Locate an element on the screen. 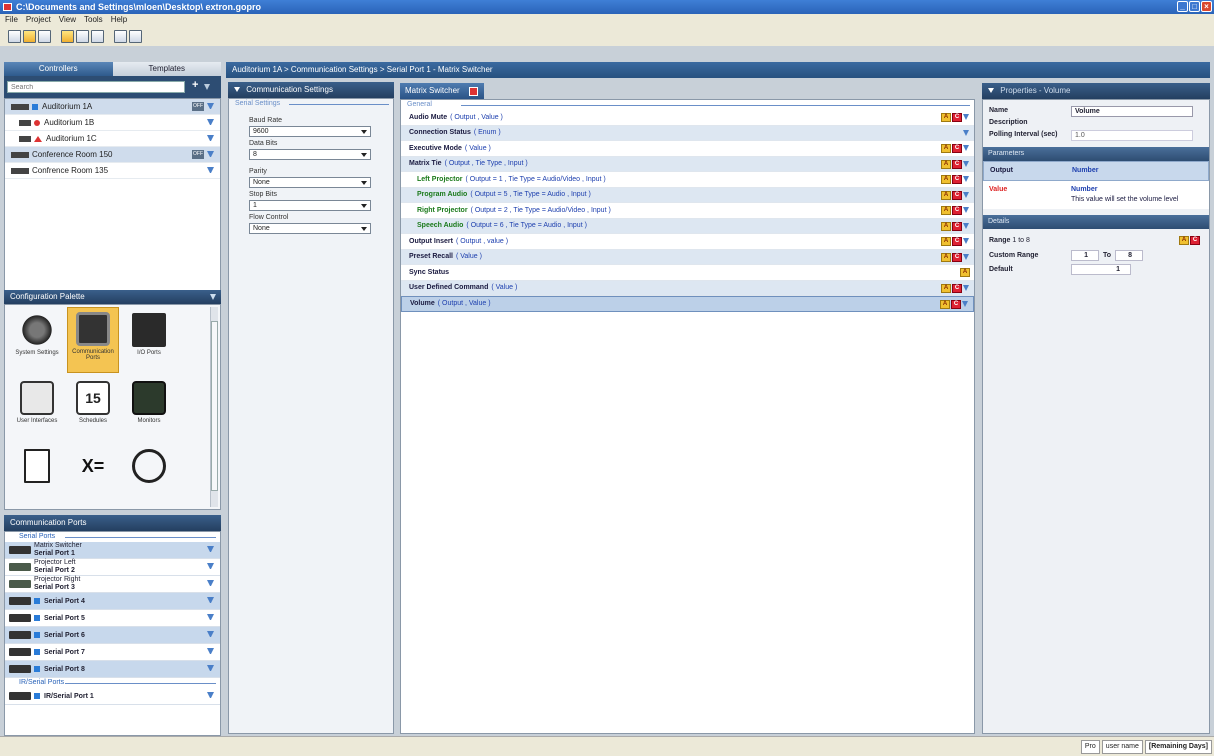  stop-bits-select: 1 is located at coordinates (310, 205).